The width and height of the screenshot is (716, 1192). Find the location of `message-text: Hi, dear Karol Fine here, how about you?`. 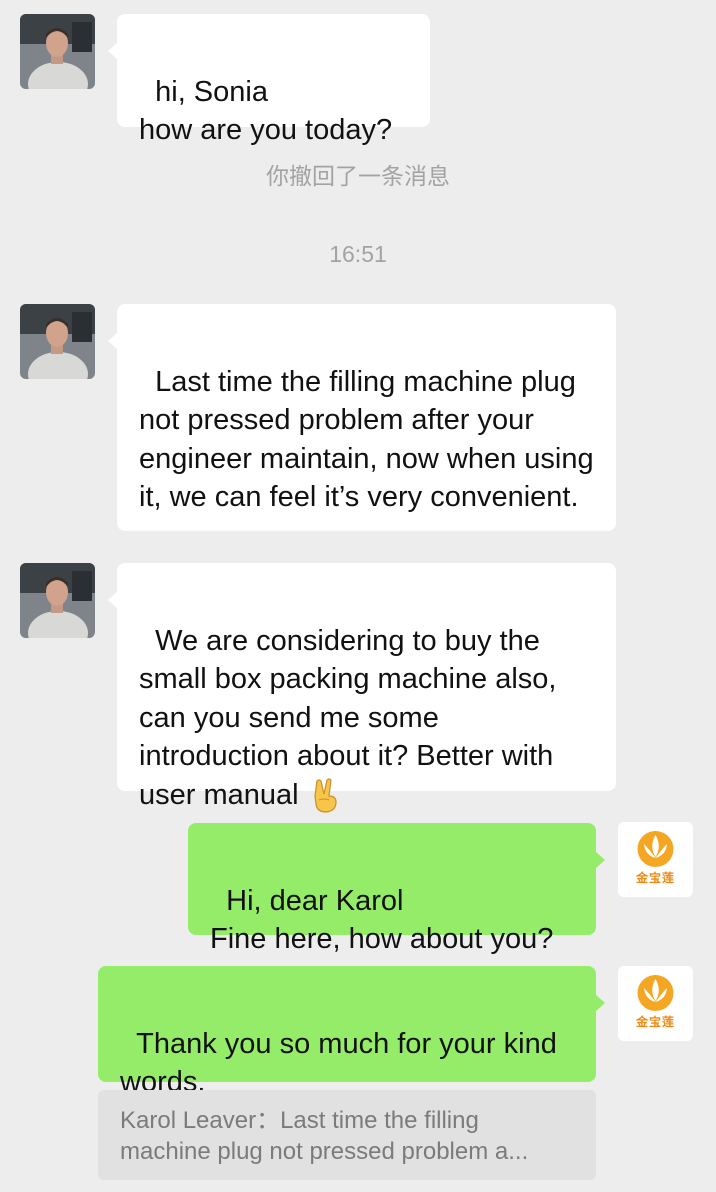

message-text: Hi, dear Karol Fine here, how about you? is located at coordinates (382, 920).